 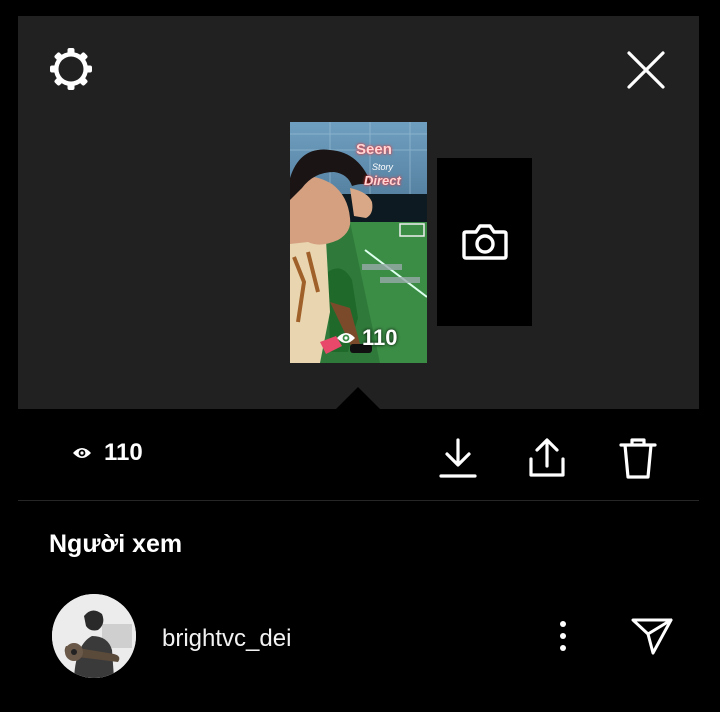 I want to click on delete-button, so click(x=638, y=458).